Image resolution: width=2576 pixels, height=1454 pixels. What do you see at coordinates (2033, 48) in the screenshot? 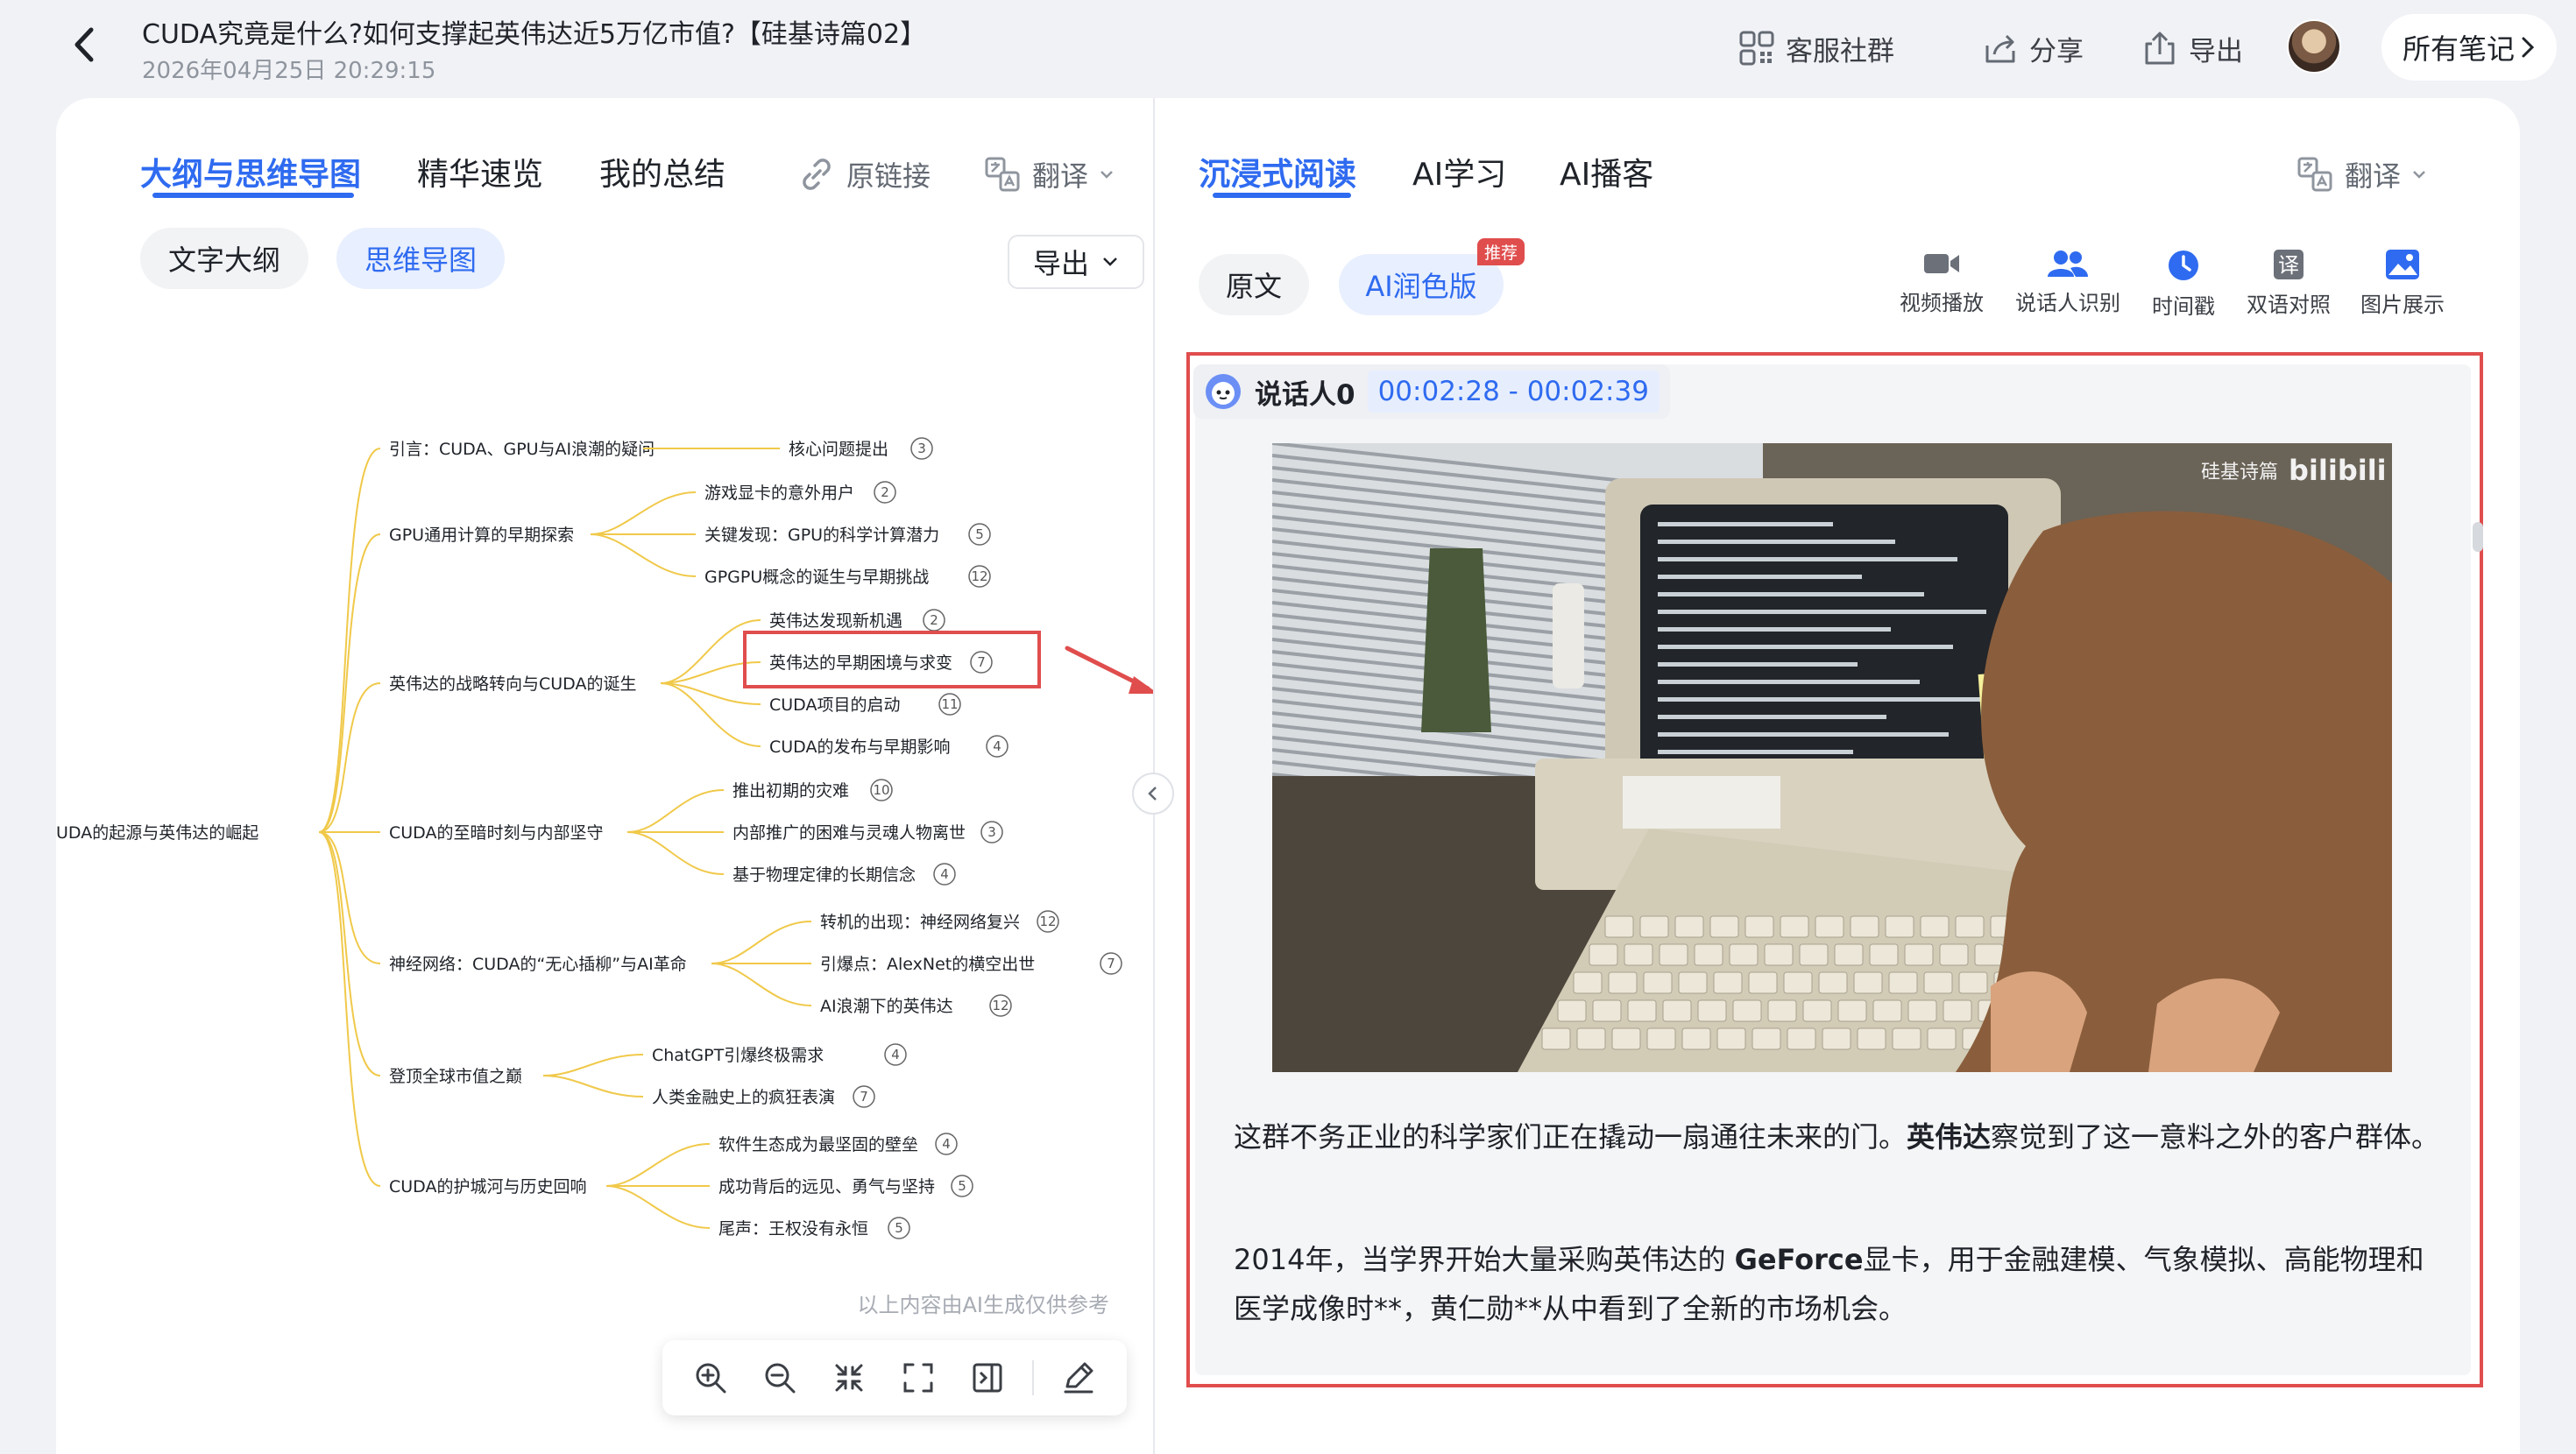
I see `share-button: 分享` at bounding box center [2033, 48].